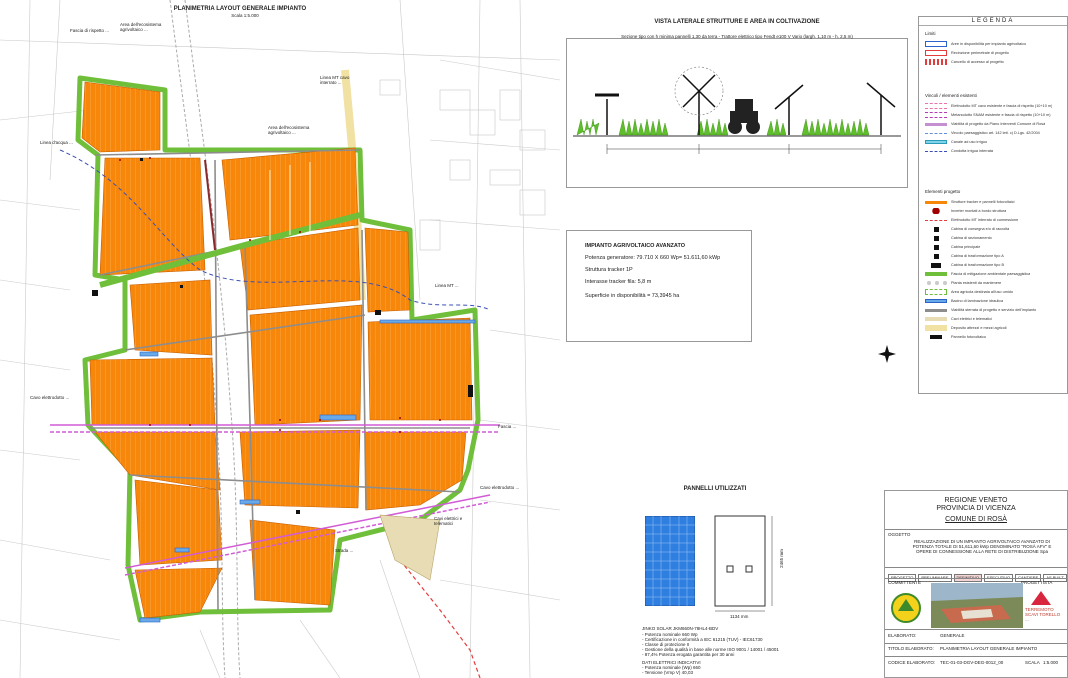  What do you see at coordinates (210, 205) in the screenshot?
I see `red-path` at bounding box center [210, 205].